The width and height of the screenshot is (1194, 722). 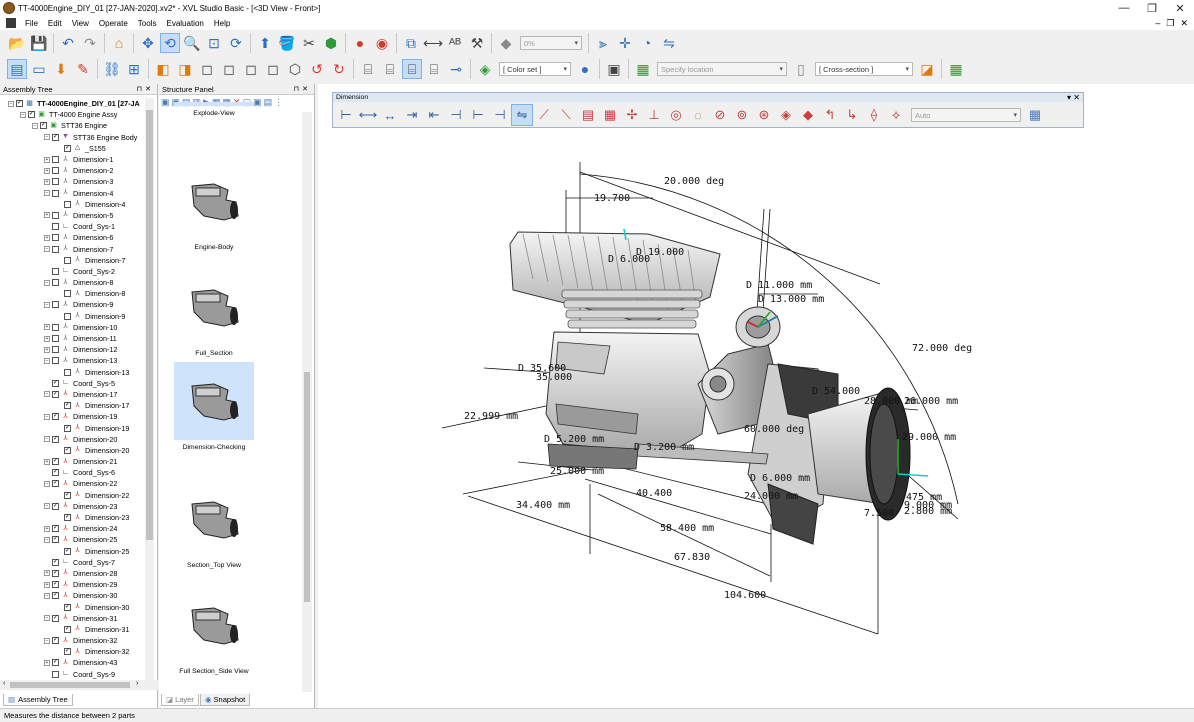 I want to click on tree-node: − ✓ ⅄ Dimension-25, so click(x=72, y=539).